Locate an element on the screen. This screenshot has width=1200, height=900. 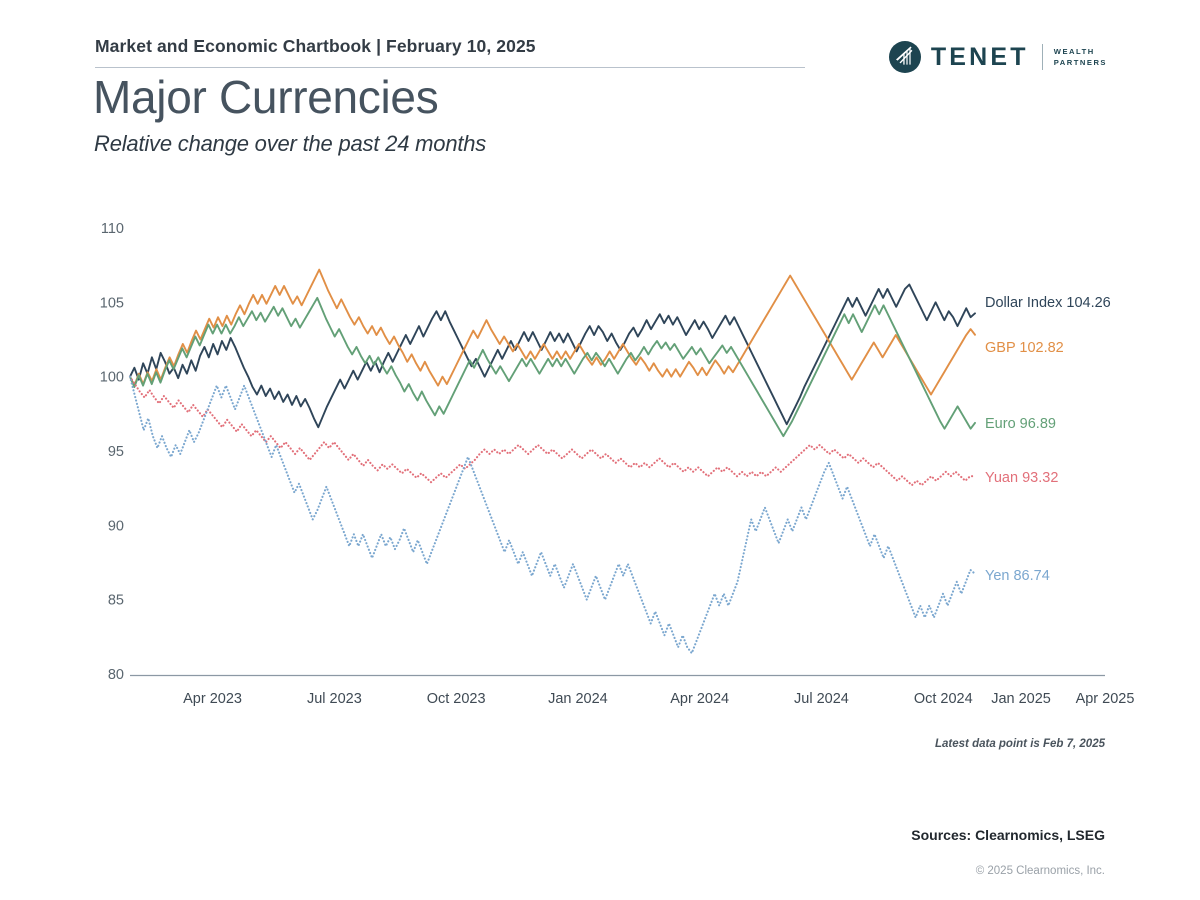
series-label-yen: Yen 86.74 is located at coordinates (1017, 576).